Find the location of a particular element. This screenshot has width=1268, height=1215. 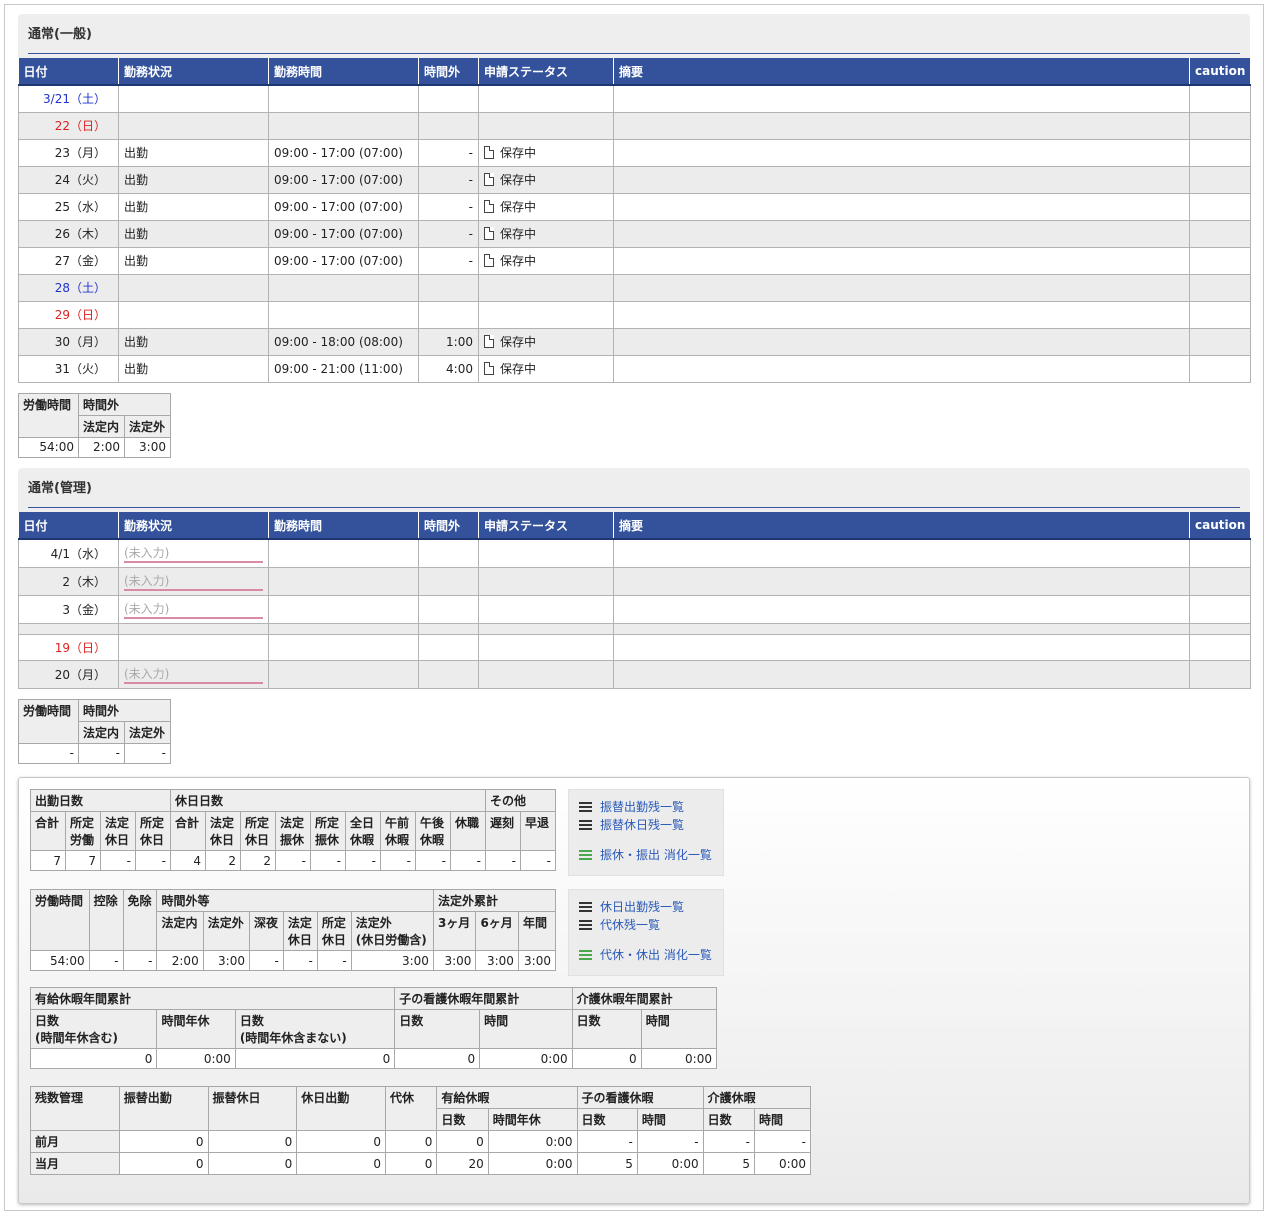

summary-table: 労働時間 時間外 法定内 法定外 - - - is located at coordinates (94, 731).